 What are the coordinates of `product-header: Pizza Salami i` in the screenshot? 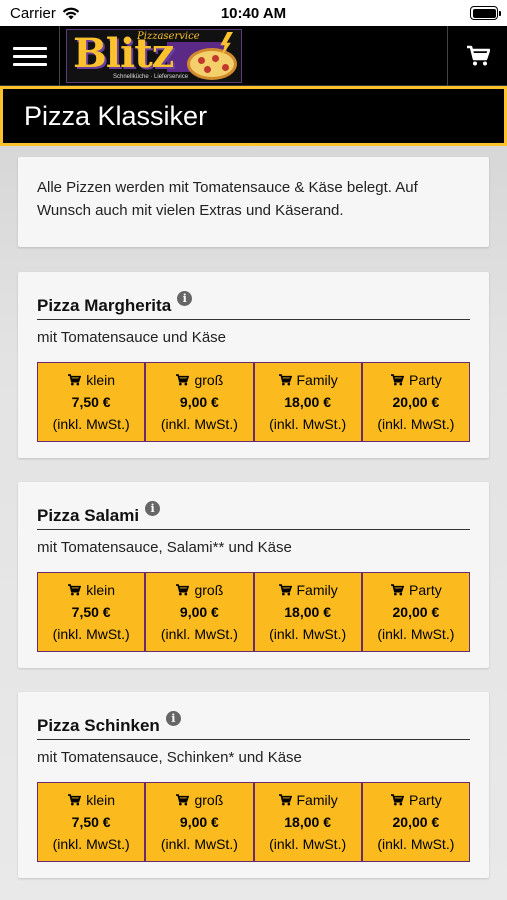 It's located at (253, 513).